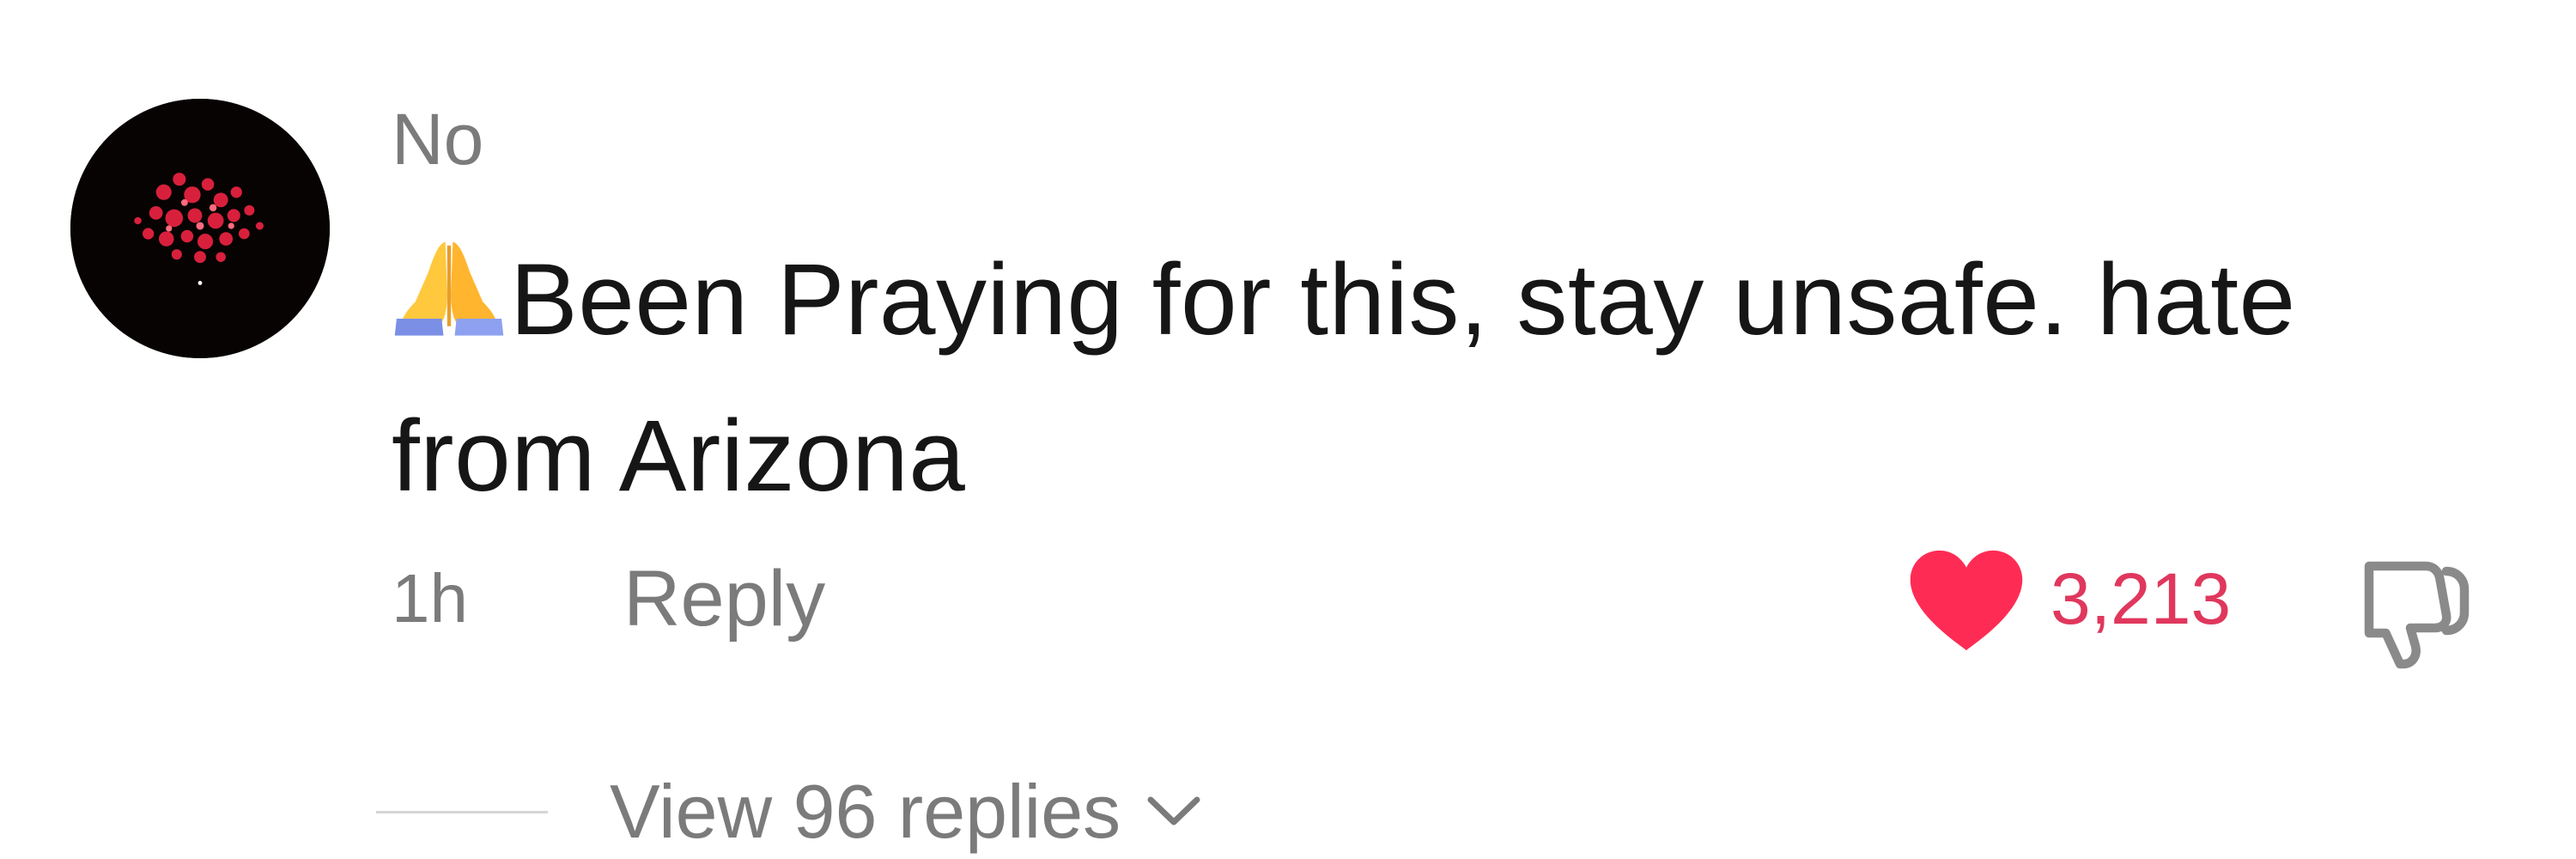  Describe the element at coordinates (2417, 615) in the screenshot. I see `thumbs-down-icon` at that location.